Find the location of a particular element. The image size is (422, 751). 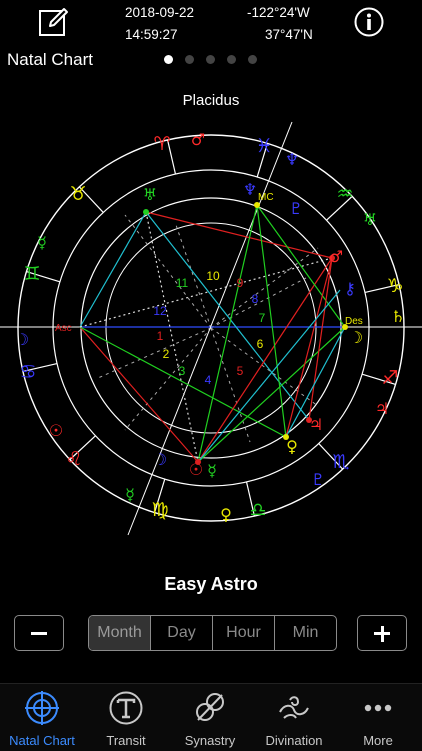

page-title: Natal Chart is located at coordinates (50, 59).